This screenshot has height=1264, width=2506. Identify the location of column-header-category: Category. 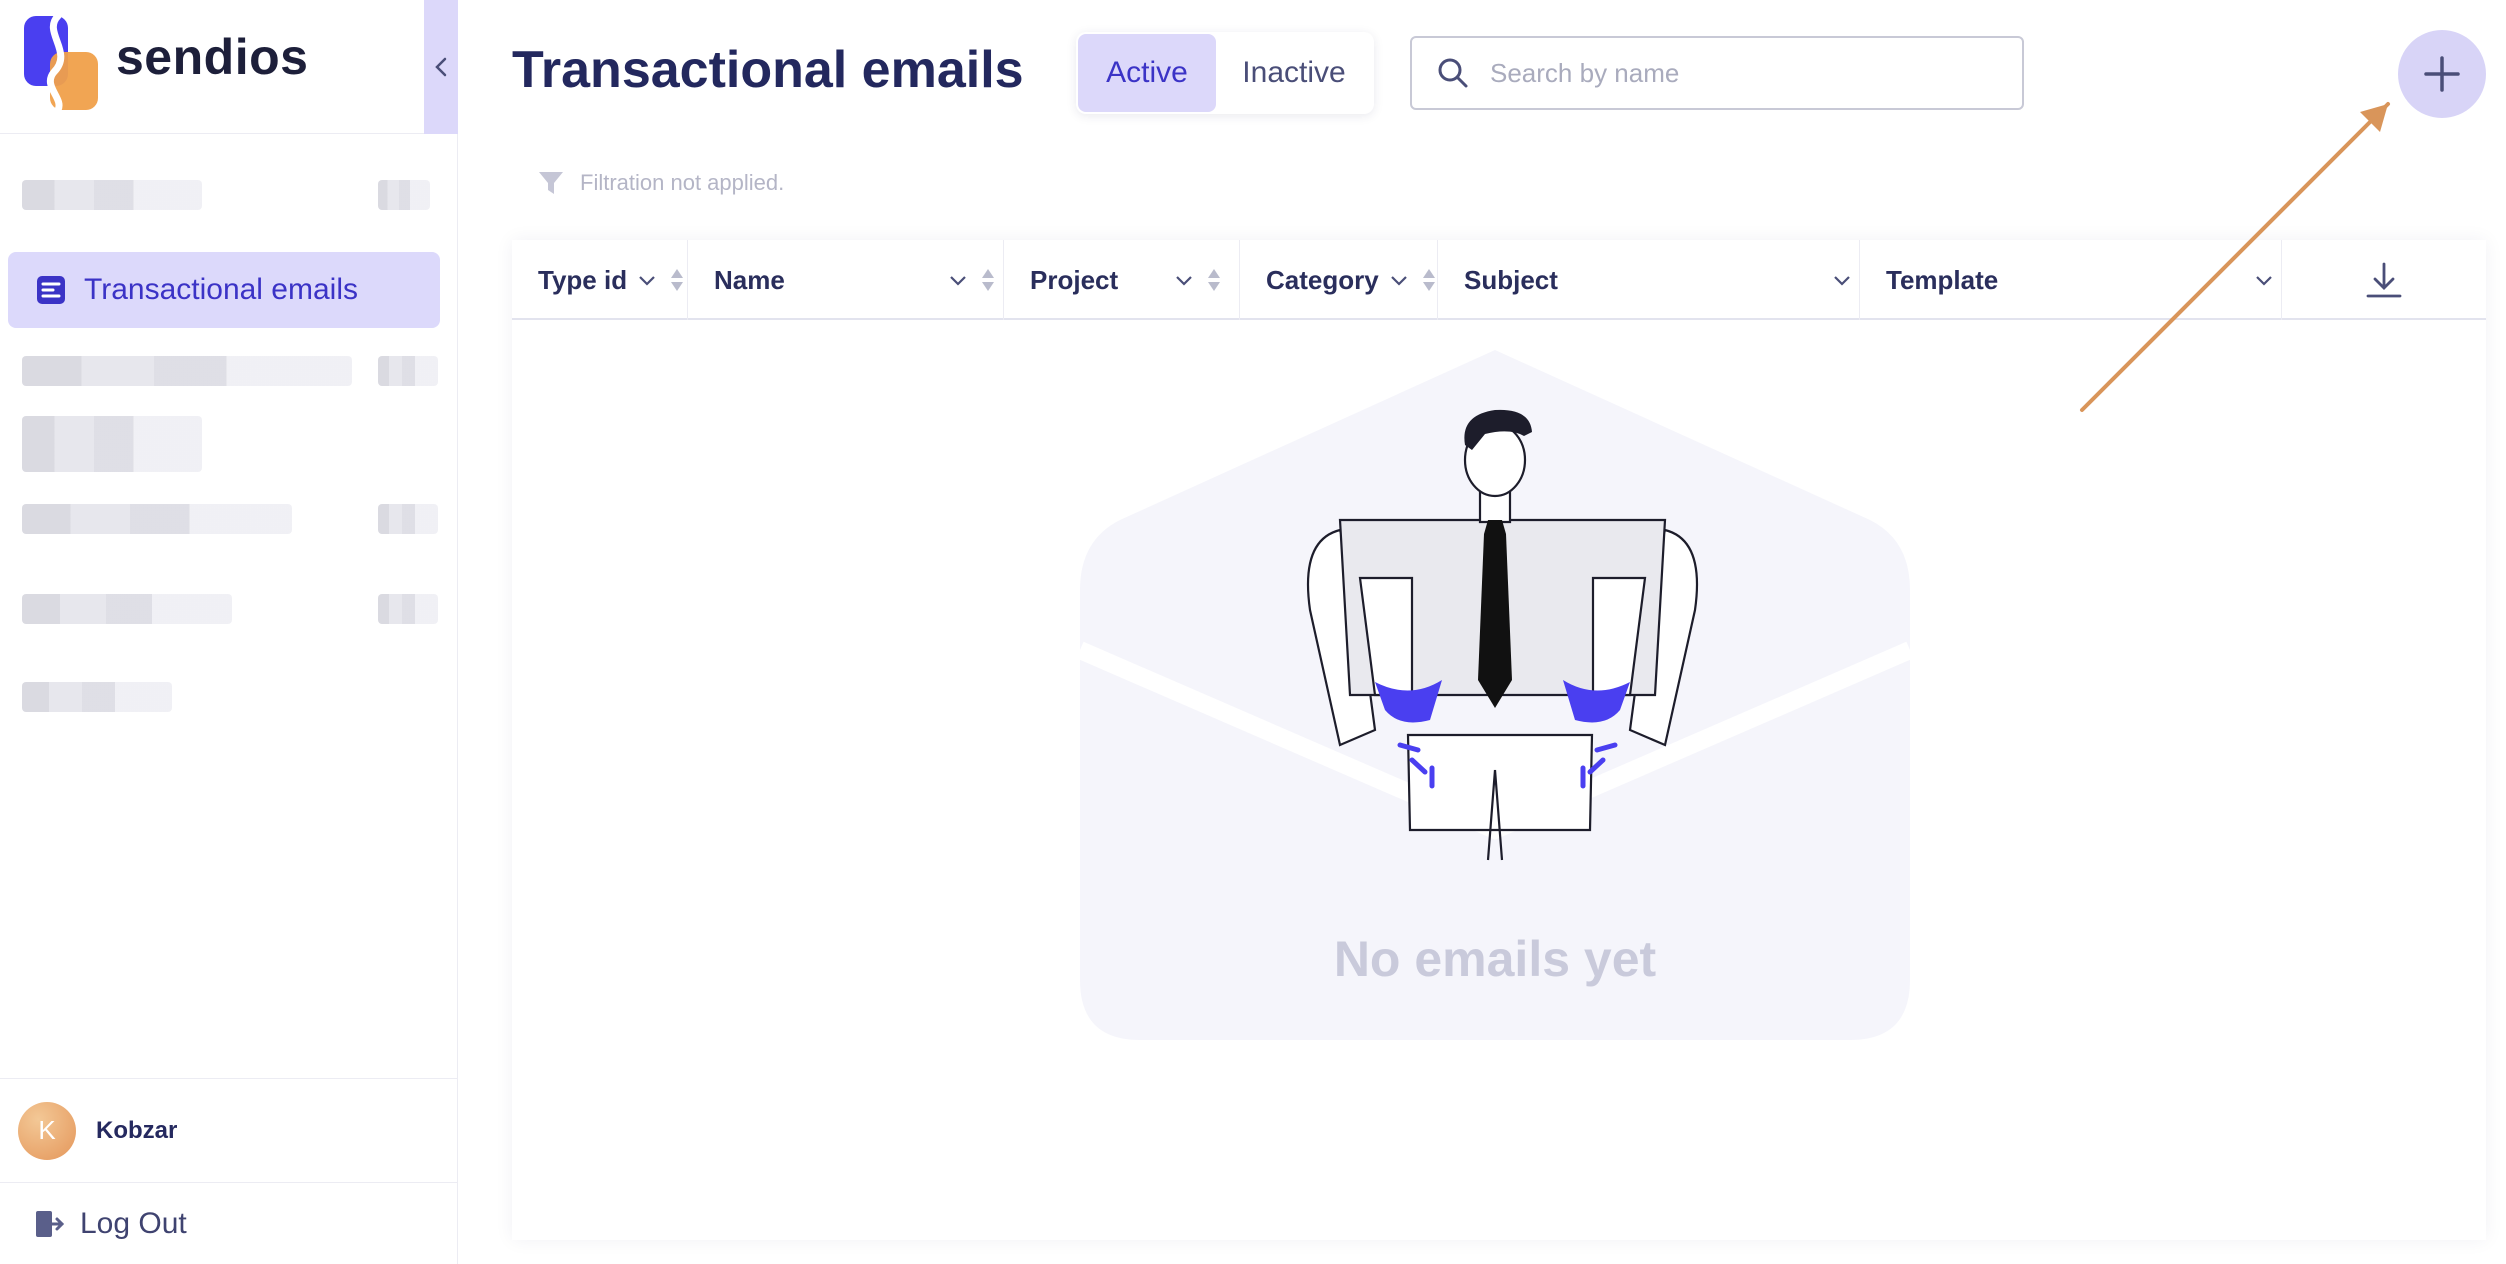
(1339, 280).